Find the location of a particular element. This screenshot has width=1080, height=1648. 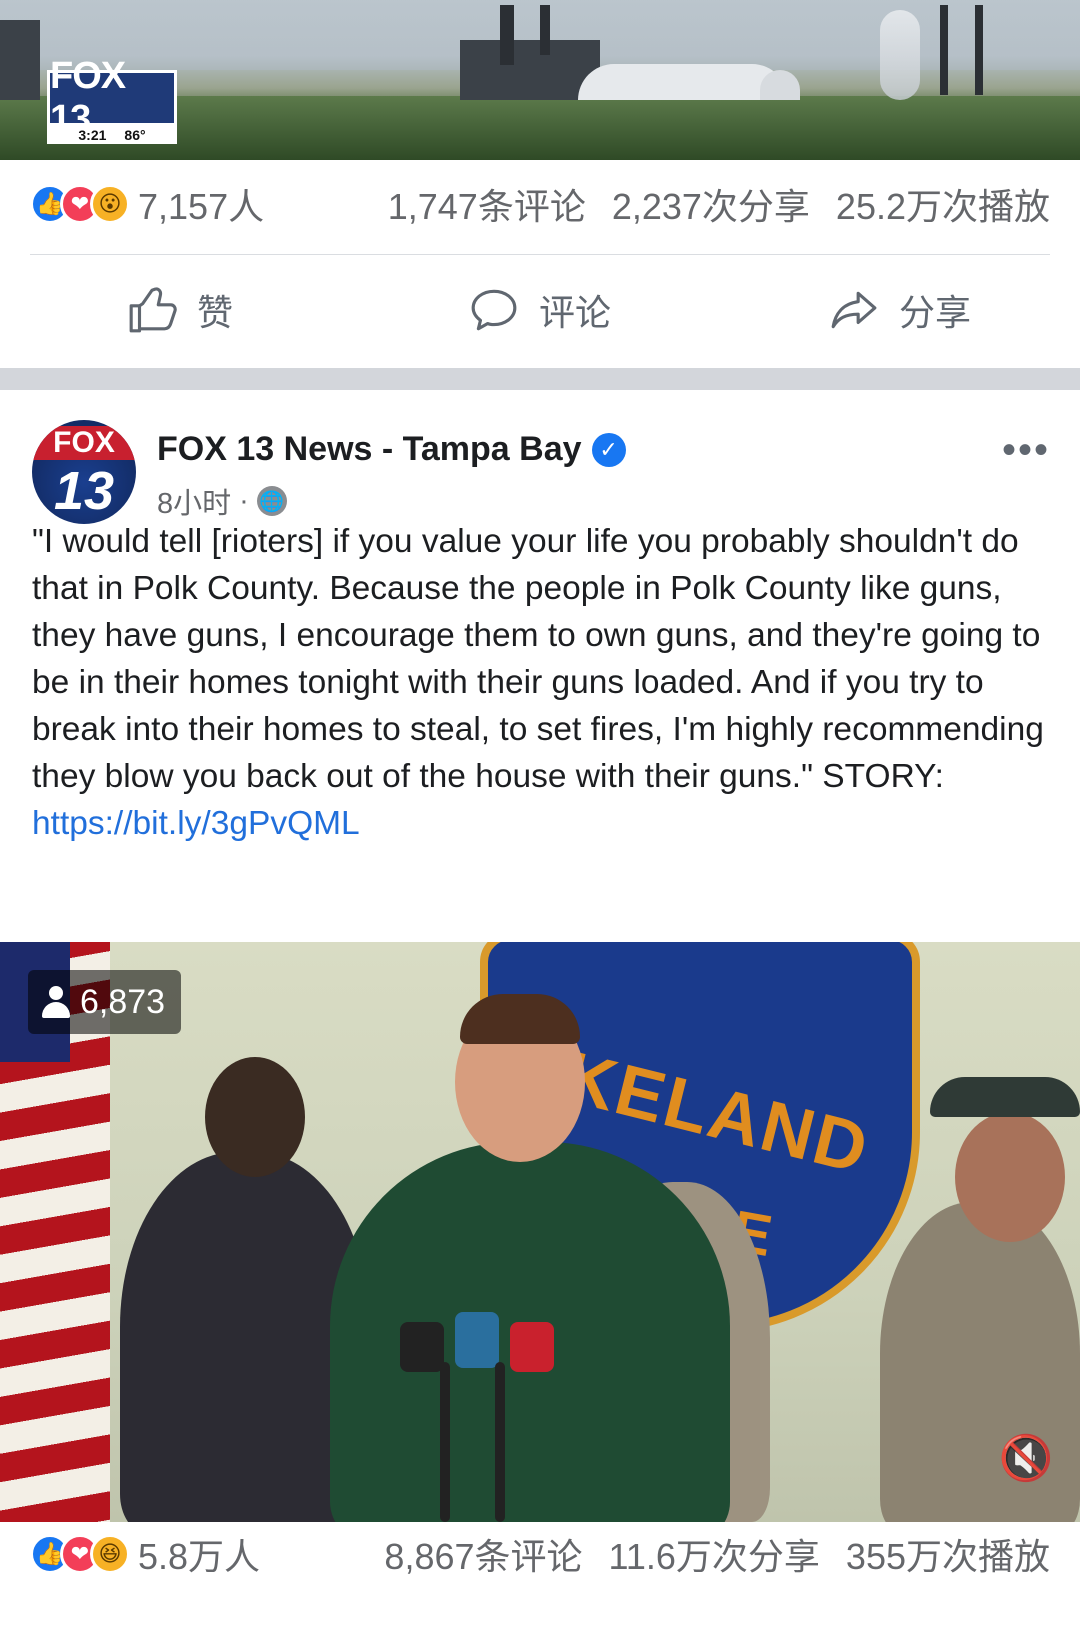

trooper-right-head is located at coordinates (1010, 1177).